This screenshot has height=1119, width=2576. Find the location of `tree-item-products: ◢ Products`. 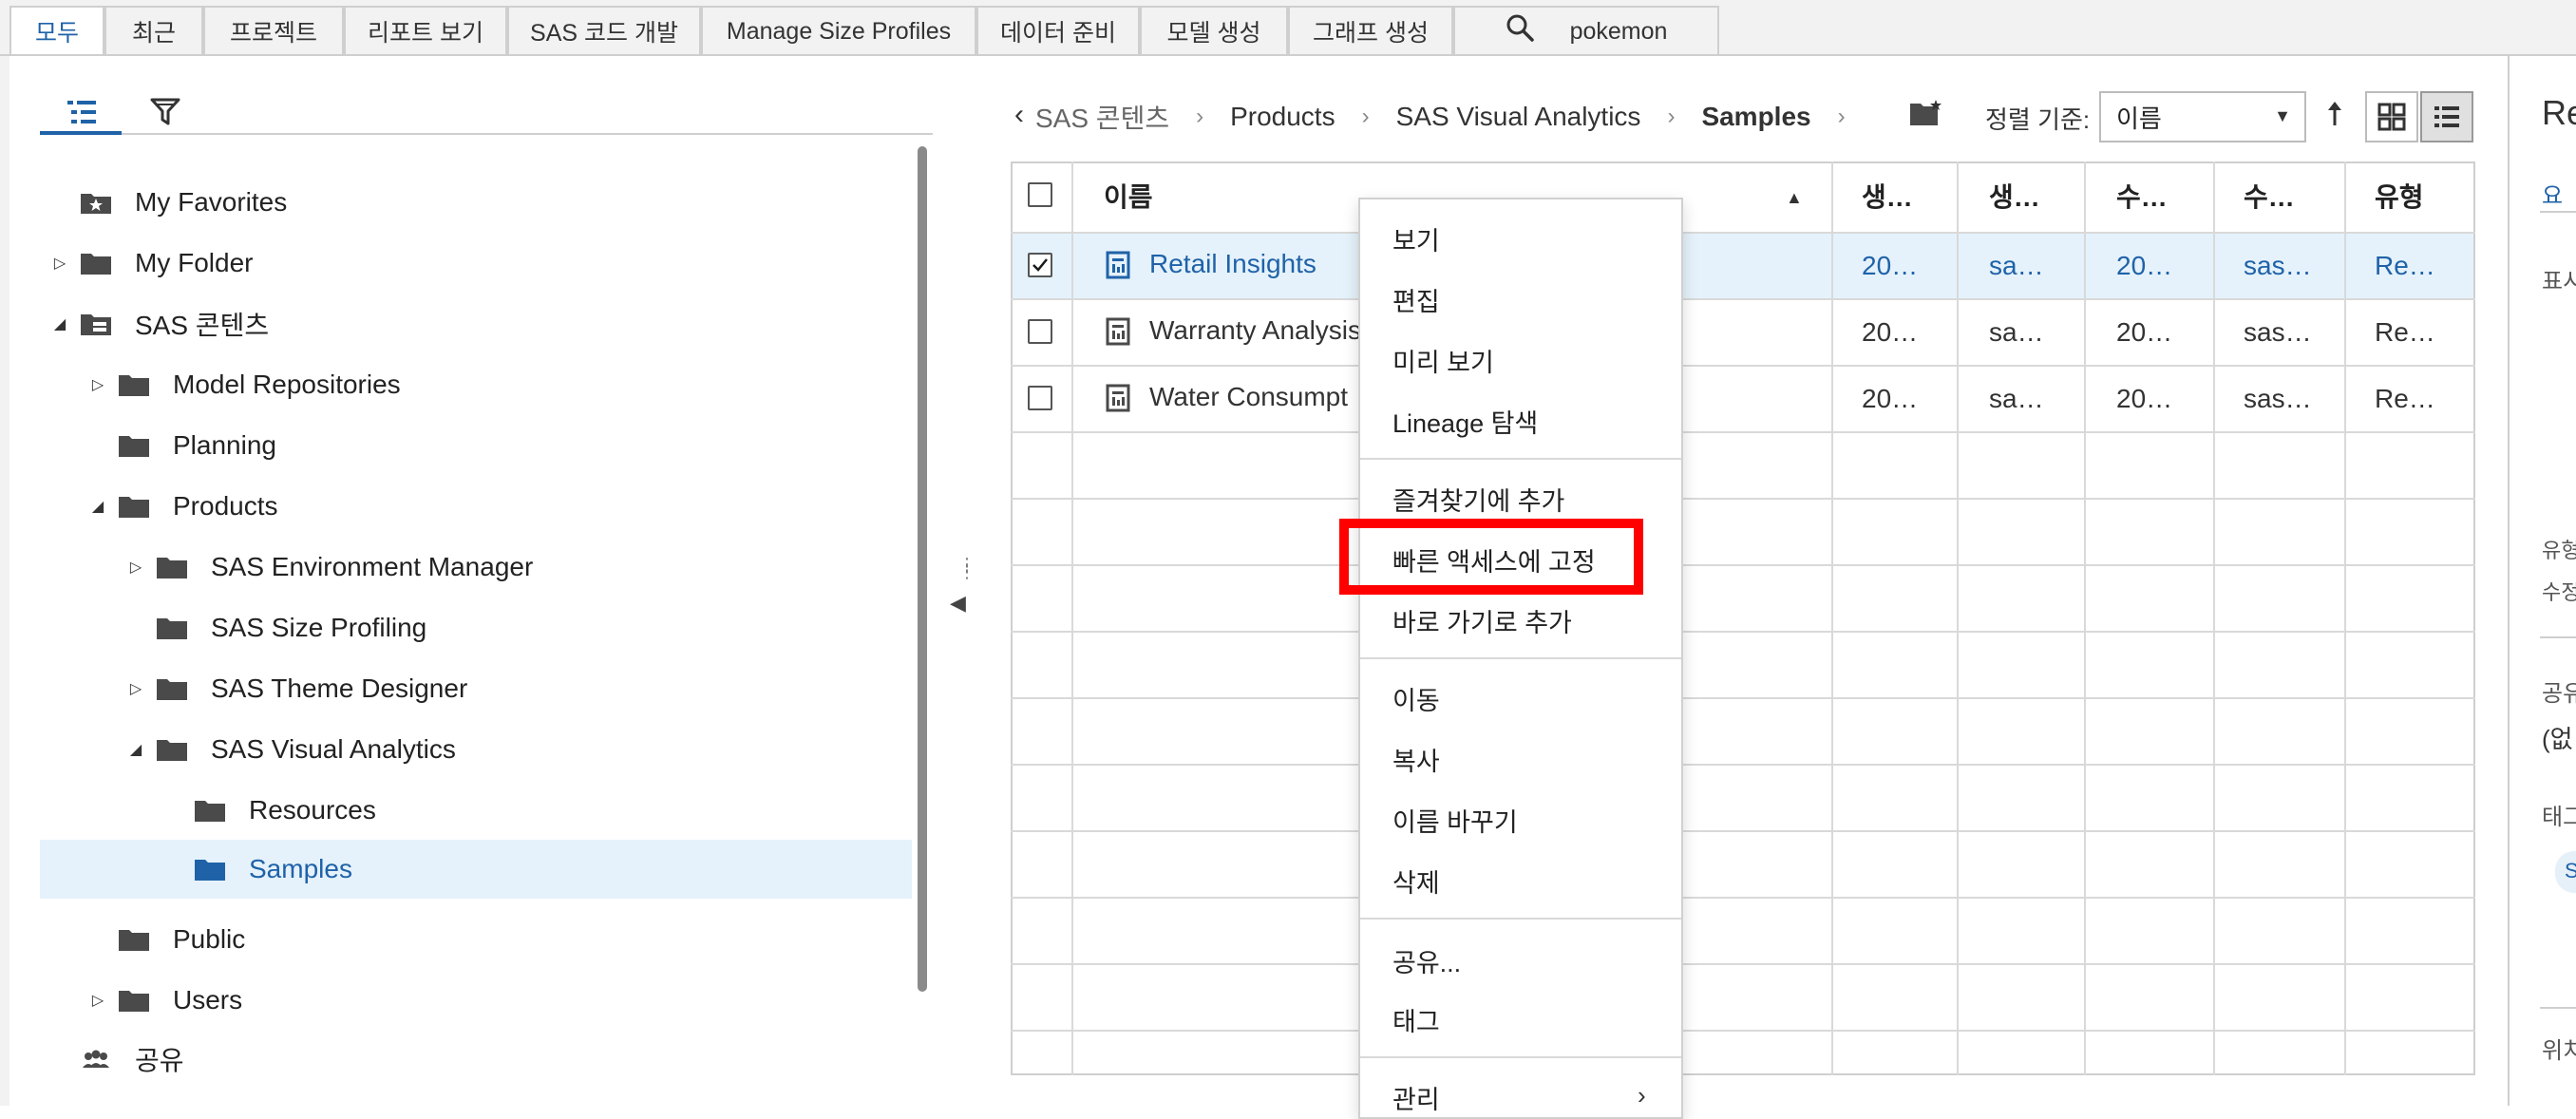

tree-item-products: ◢ Products is located at coordinates (476, 507).